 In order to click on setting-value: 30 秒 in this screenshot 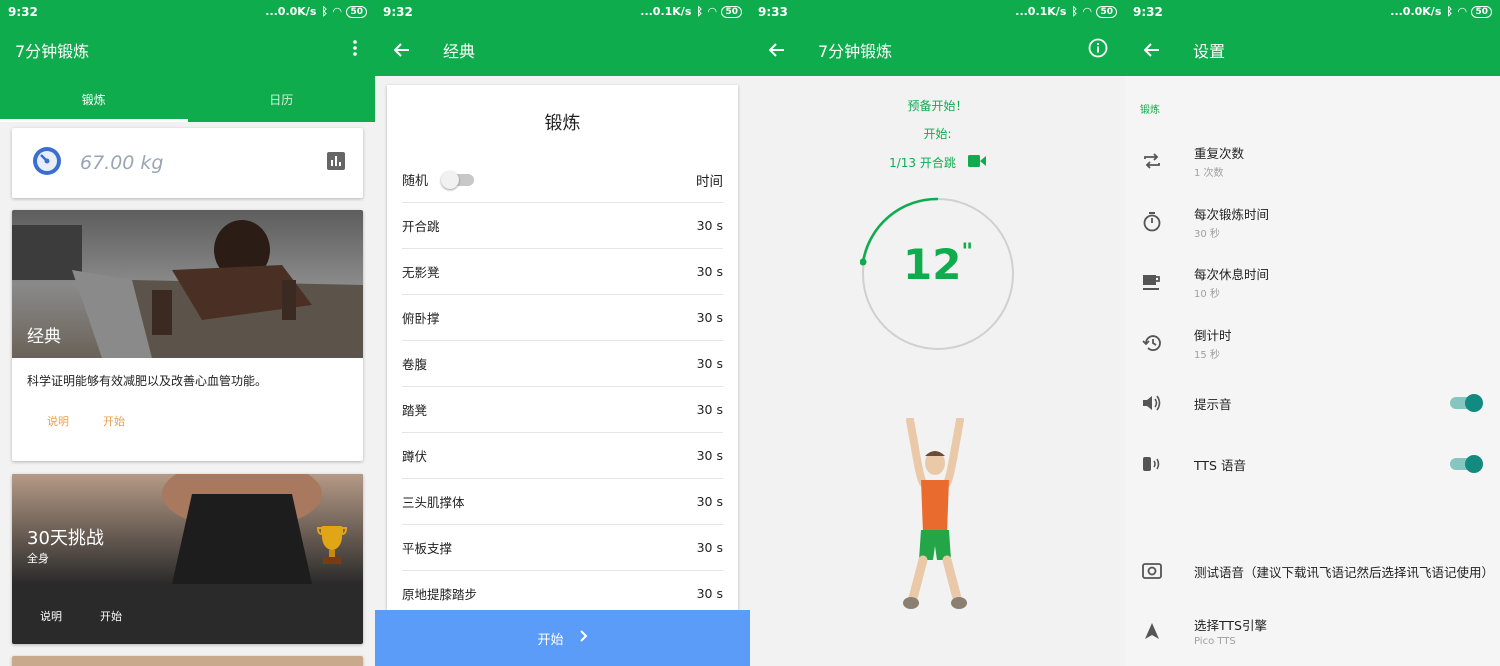, I will do `click(1207, 234)`.